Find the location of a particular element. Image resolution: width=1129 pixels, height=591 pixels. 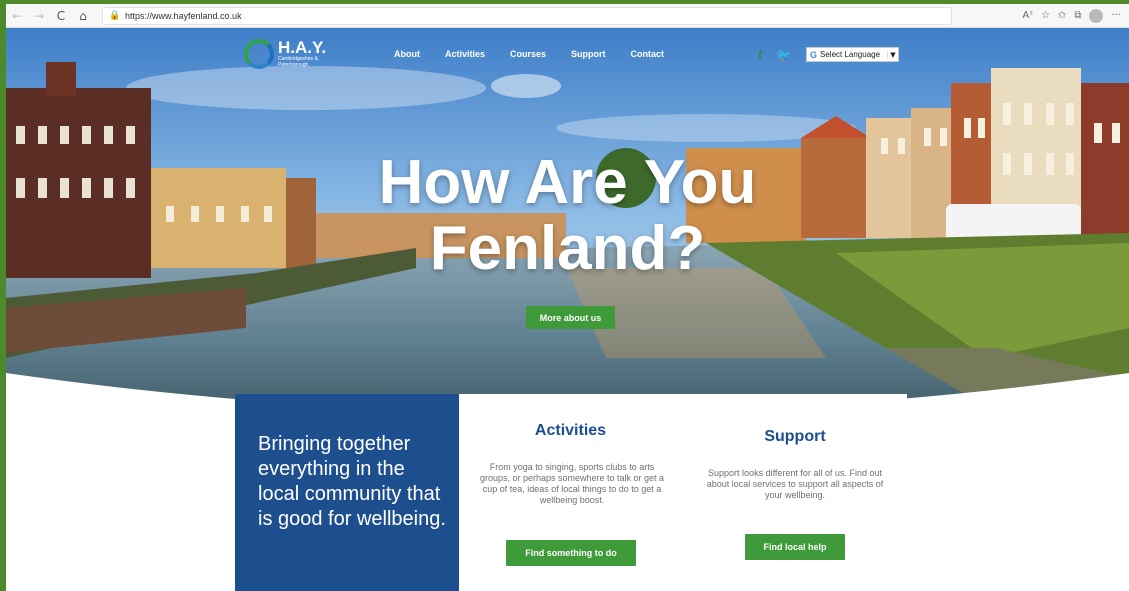

main-nav: About Activities Courses Support Contact is located at coordinates (529, 54).